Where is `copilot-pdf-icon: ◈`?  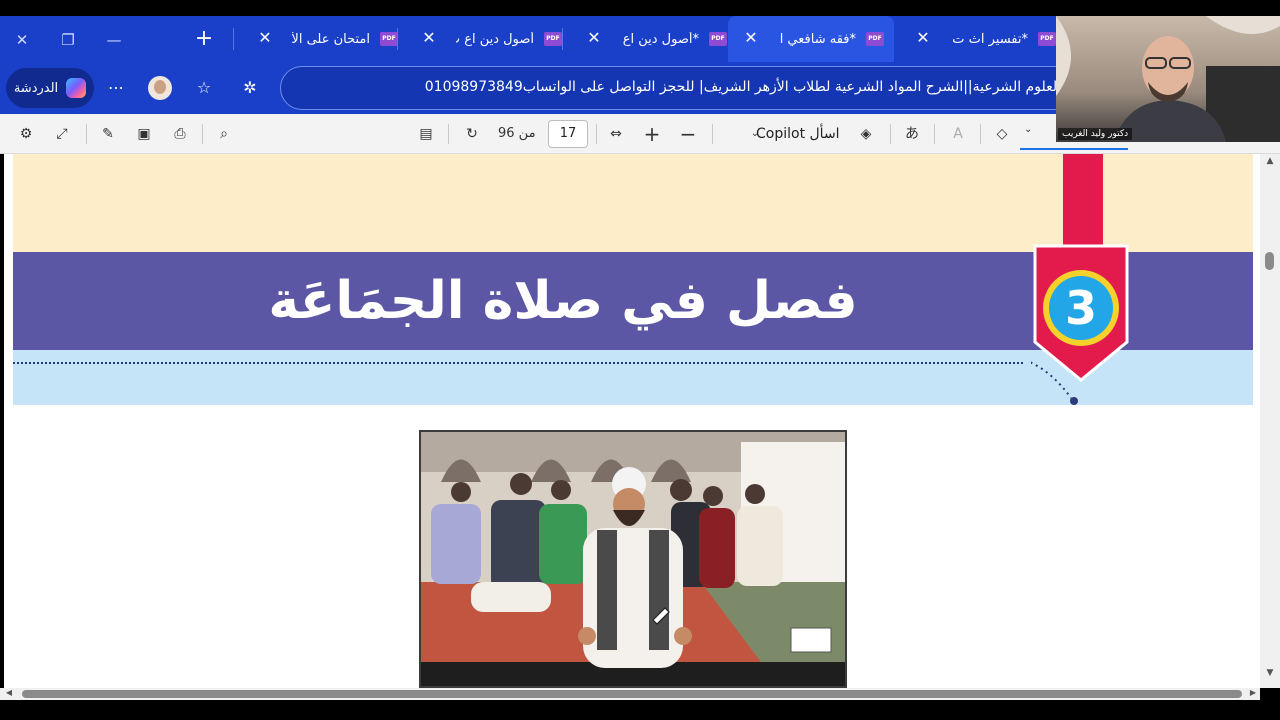 copilot-pdf-icon: ◈ is located at coordinates (866, 134).